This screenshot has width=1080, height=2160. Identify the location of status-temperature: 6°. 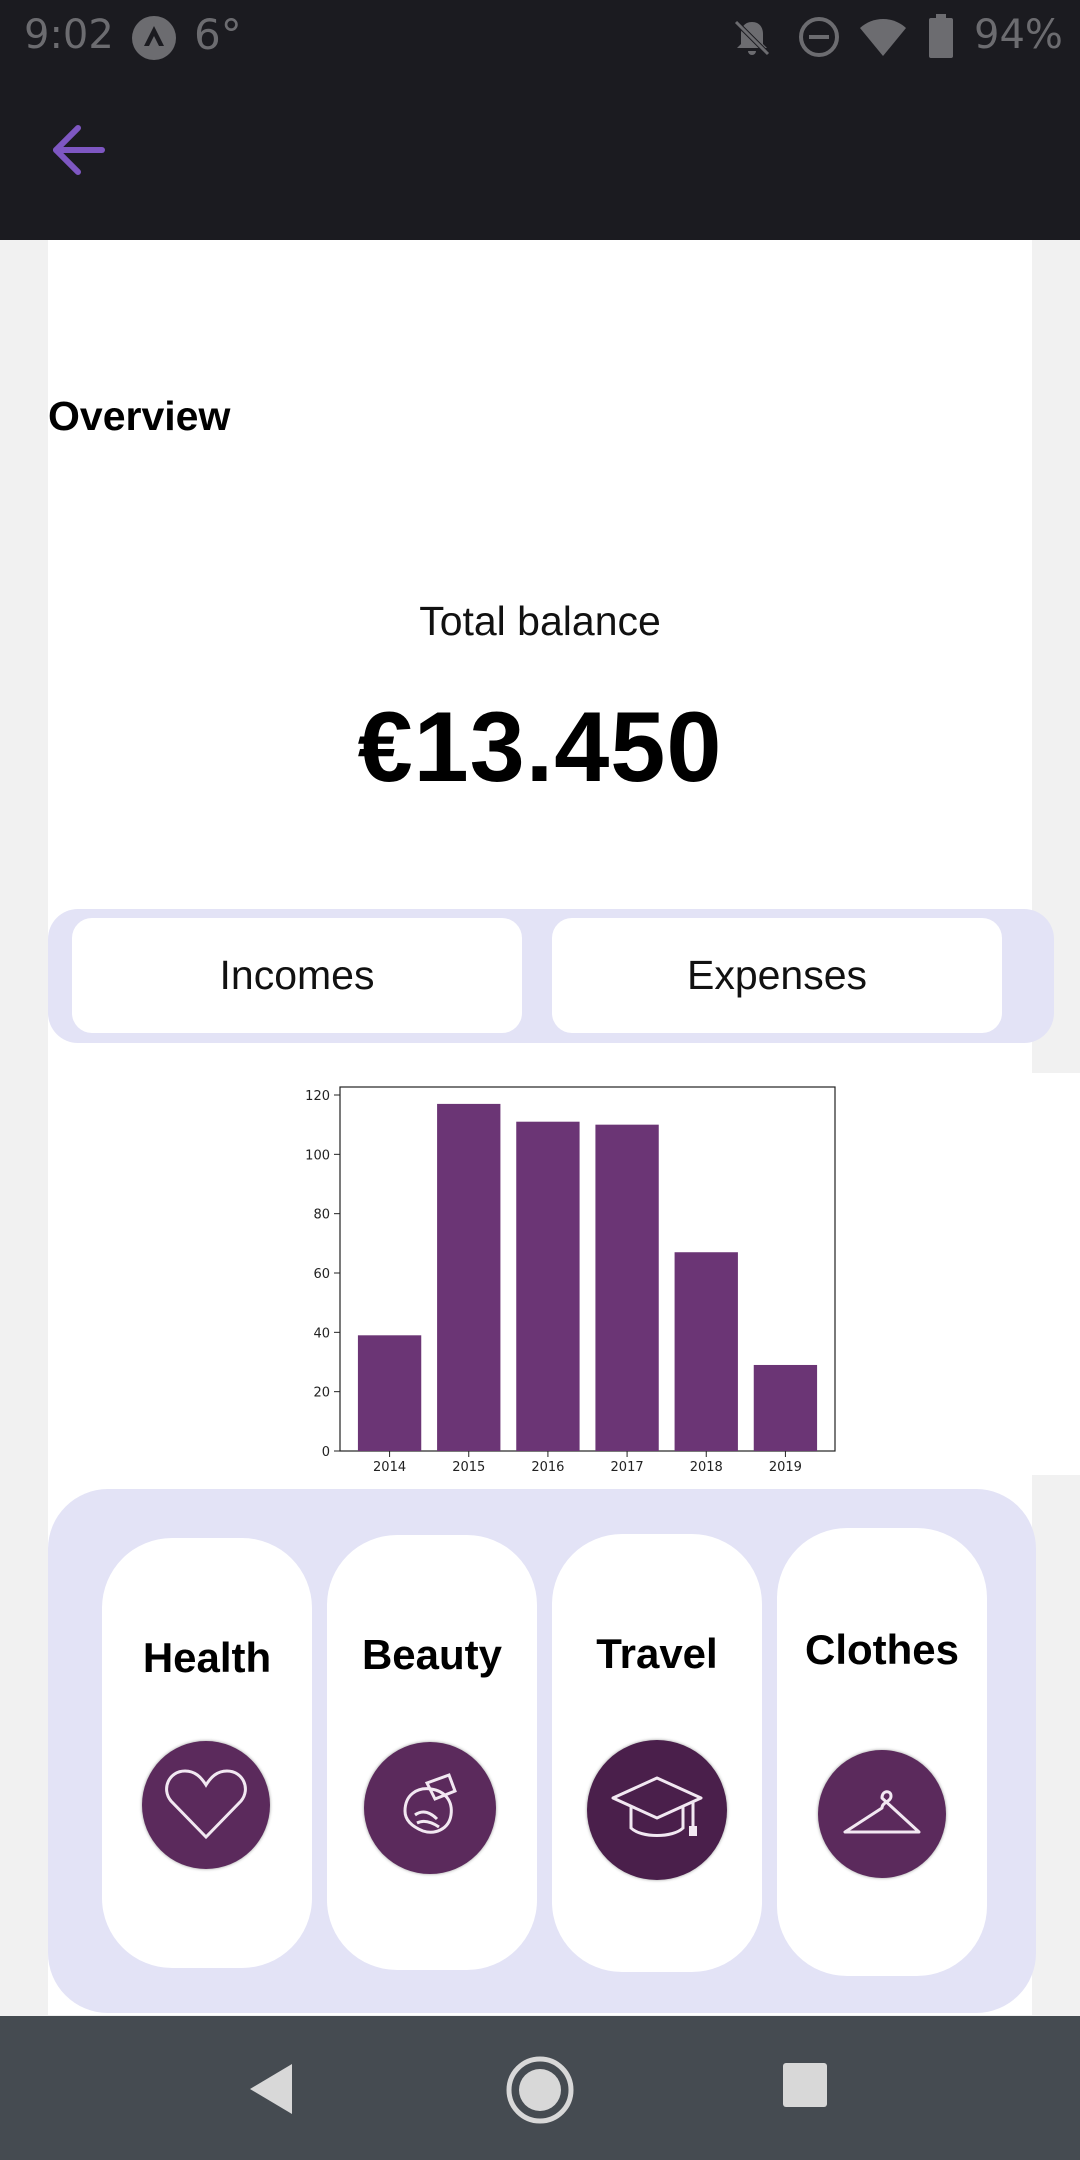
(218, 34).